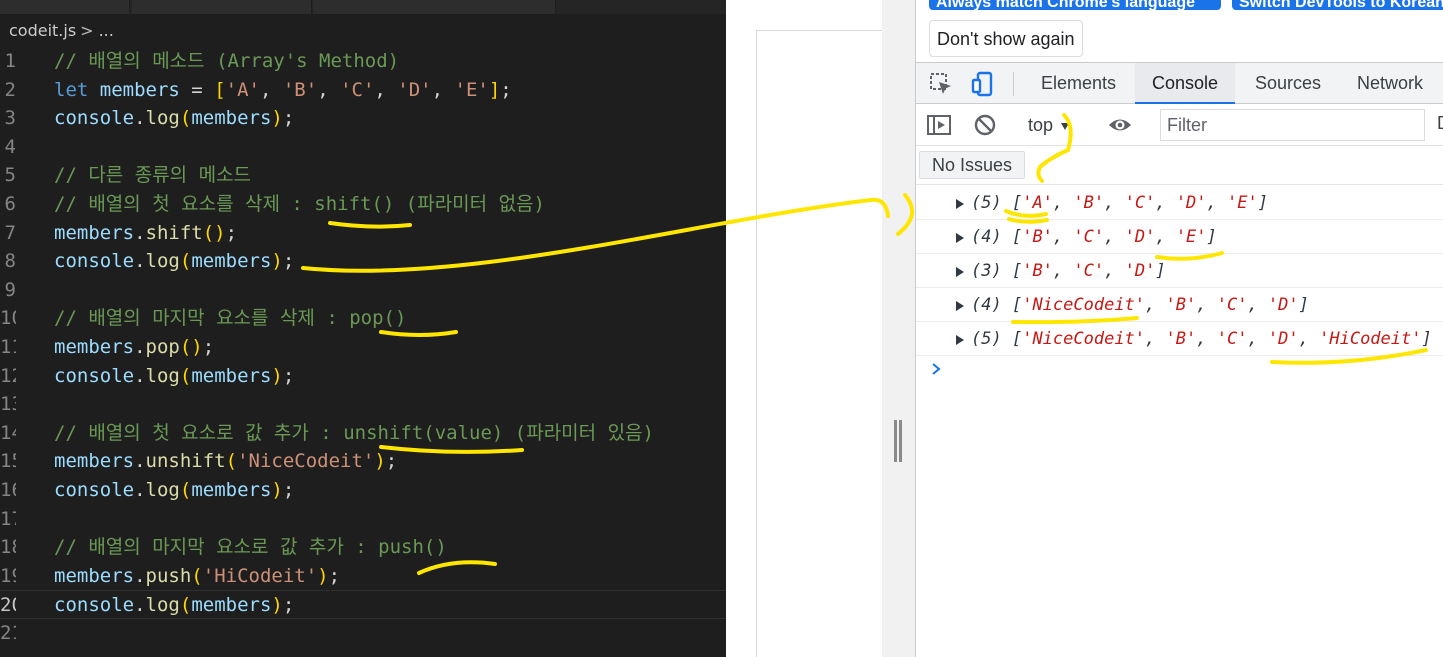 The height and width of the screenshot is (657, 1443). What do you see at coordinates (363, 118) in the screenshot?
I see `code-line: 3 console.log(members);` at bounding box center [363, 118].